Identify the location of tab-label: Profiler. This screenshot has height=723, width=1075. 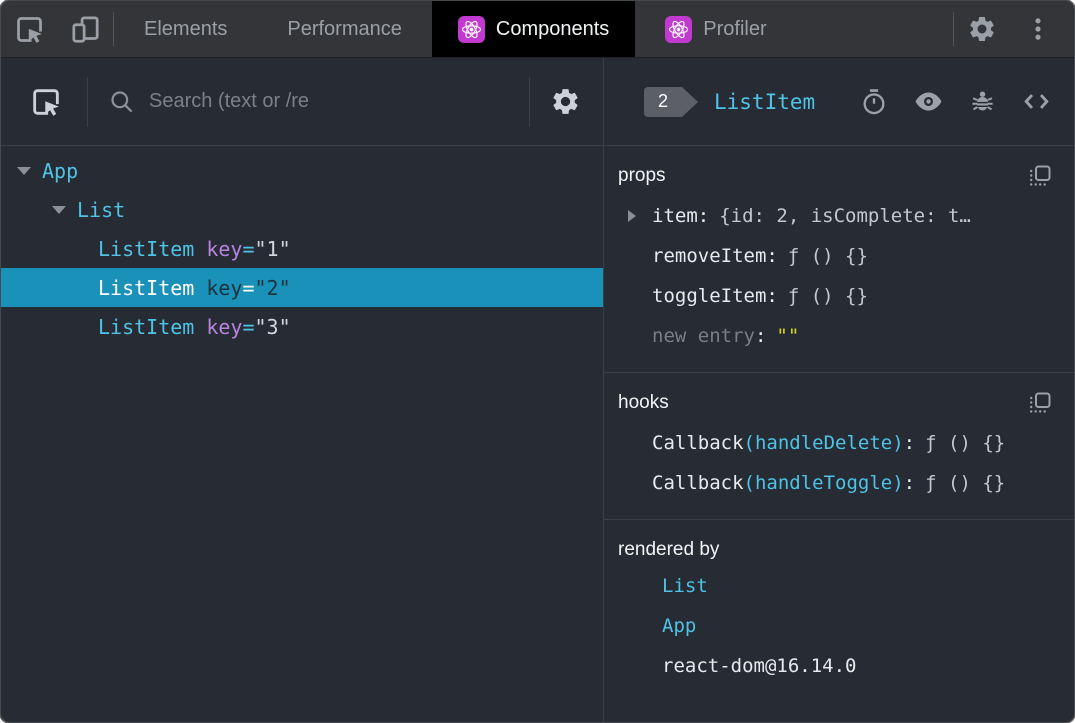
(735, 28).